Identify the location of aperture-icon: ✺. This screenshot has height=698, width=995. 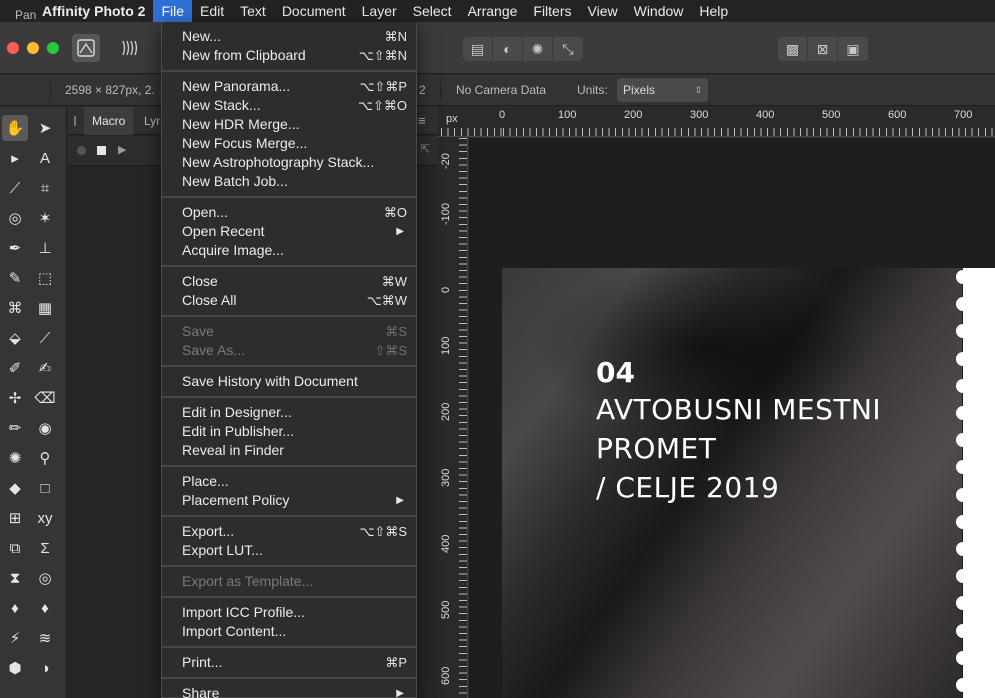
(538, 49).